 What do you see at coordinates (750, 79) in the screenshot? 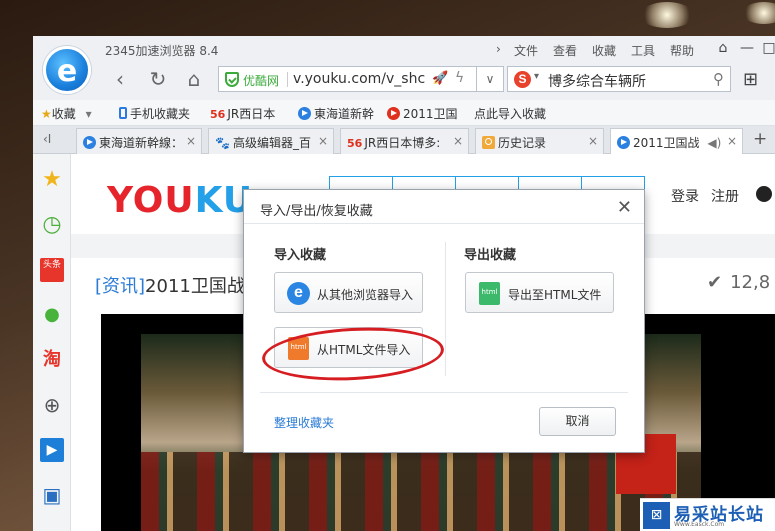
I see `apps-grid-icon: ⊞` at bounding box center [750, 79].